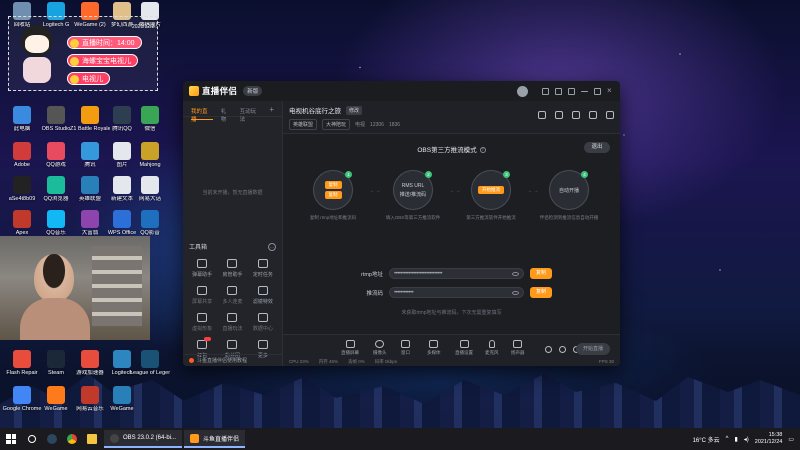 Image resolution: width=800 pixels, height=450 pixels. I want to click on live-settings-button: 直播设置, so click(464, 348).